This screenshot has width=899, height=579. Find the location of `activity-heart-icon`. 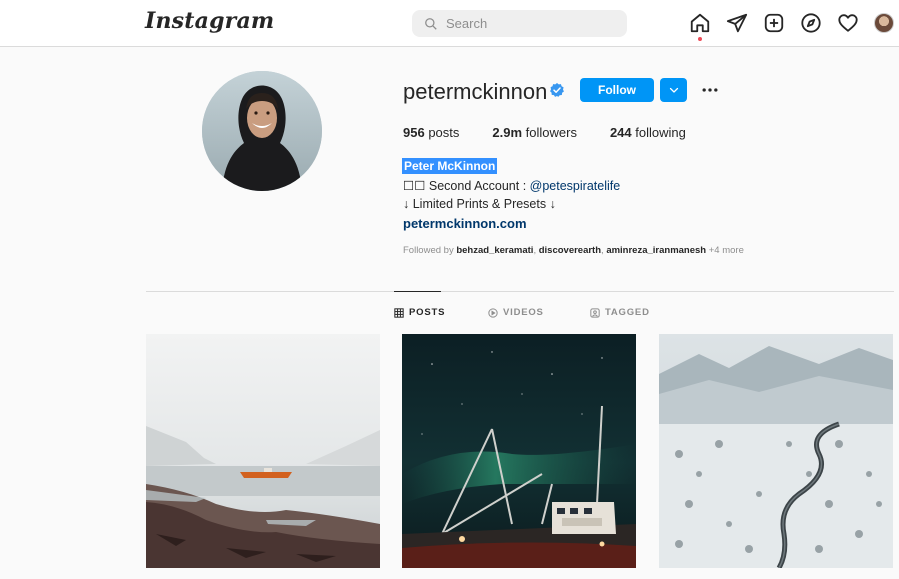

activity-heart-icon is located at coordinates (848, 23).